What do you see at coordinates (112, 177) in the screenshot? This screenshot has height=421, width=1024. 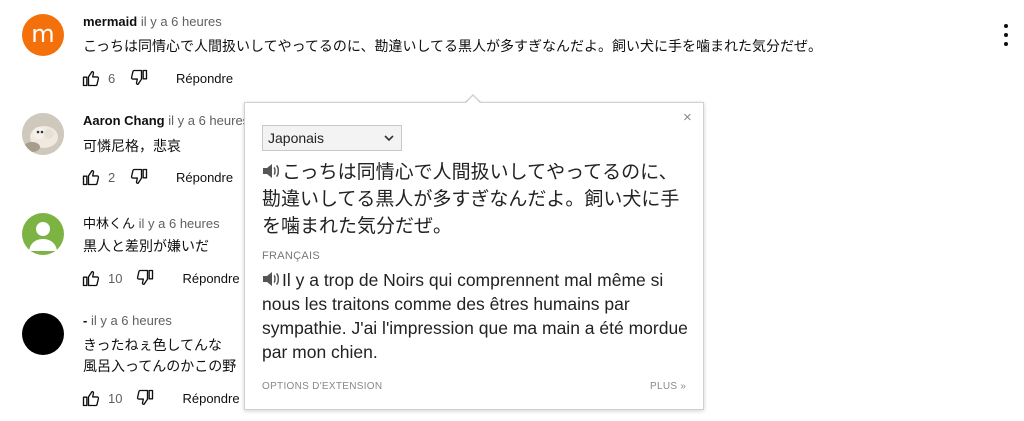 I see `like-count: 2` at bounding box center [112, 177].